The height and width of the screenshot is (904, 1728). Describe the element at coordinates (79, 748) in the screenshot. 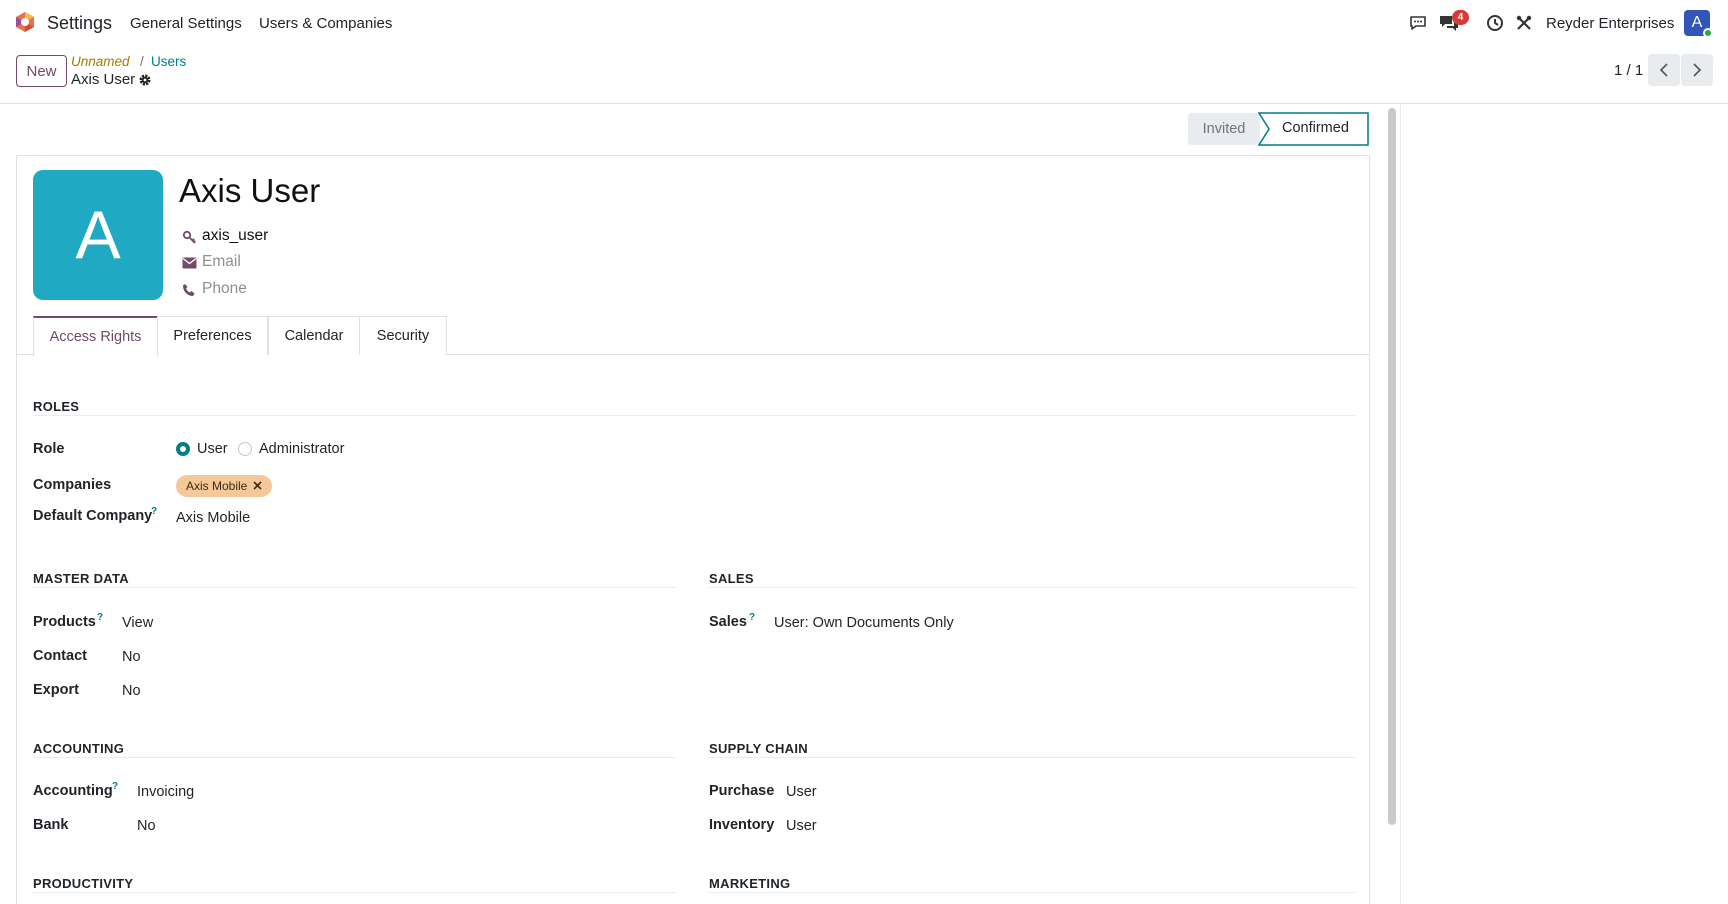

I see `section-title-accounting: ACCOUNTING` at that location.